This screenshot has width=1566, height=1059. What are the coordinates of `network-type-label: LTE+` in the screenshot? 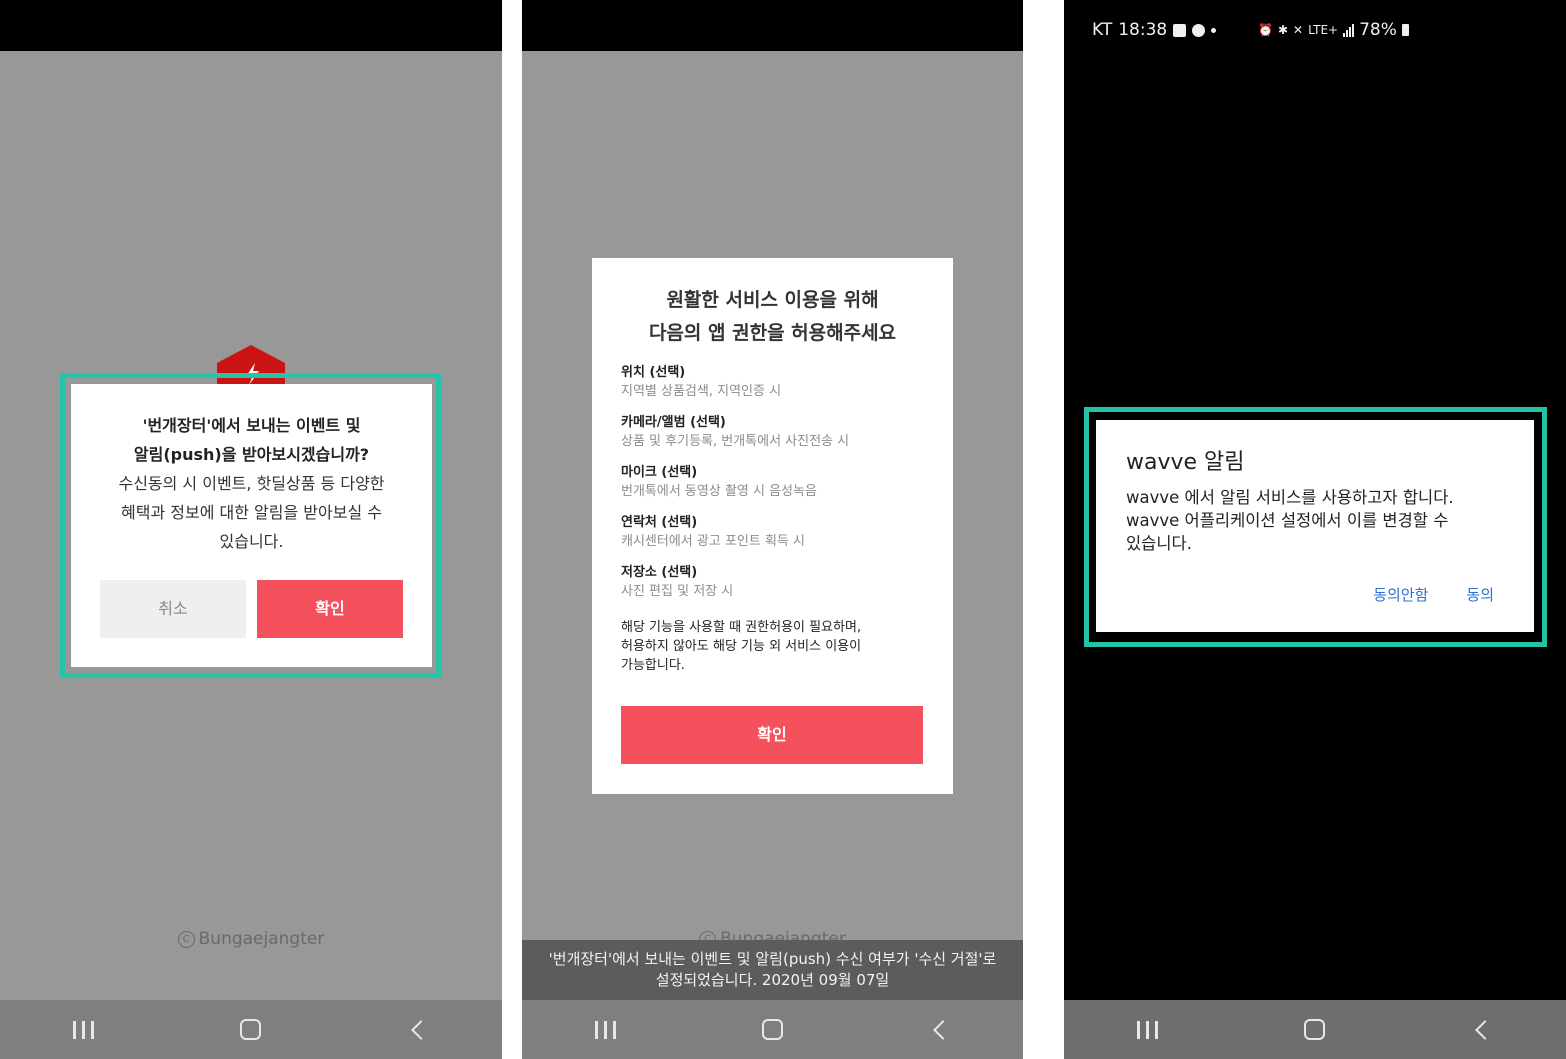 It's located at (1323, 30).